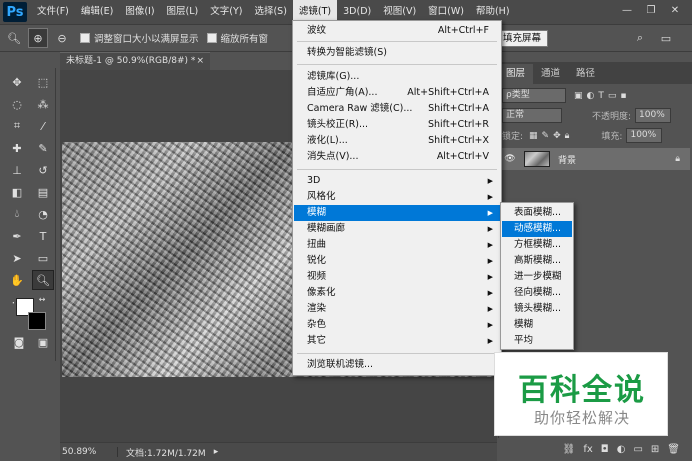 Image resolution: width=692 pixels, height=461 pixels. What do you see at coordinates (537, 159) in the screenshot?
I see `layer-thumbnail` at bounding box center [537, 159].